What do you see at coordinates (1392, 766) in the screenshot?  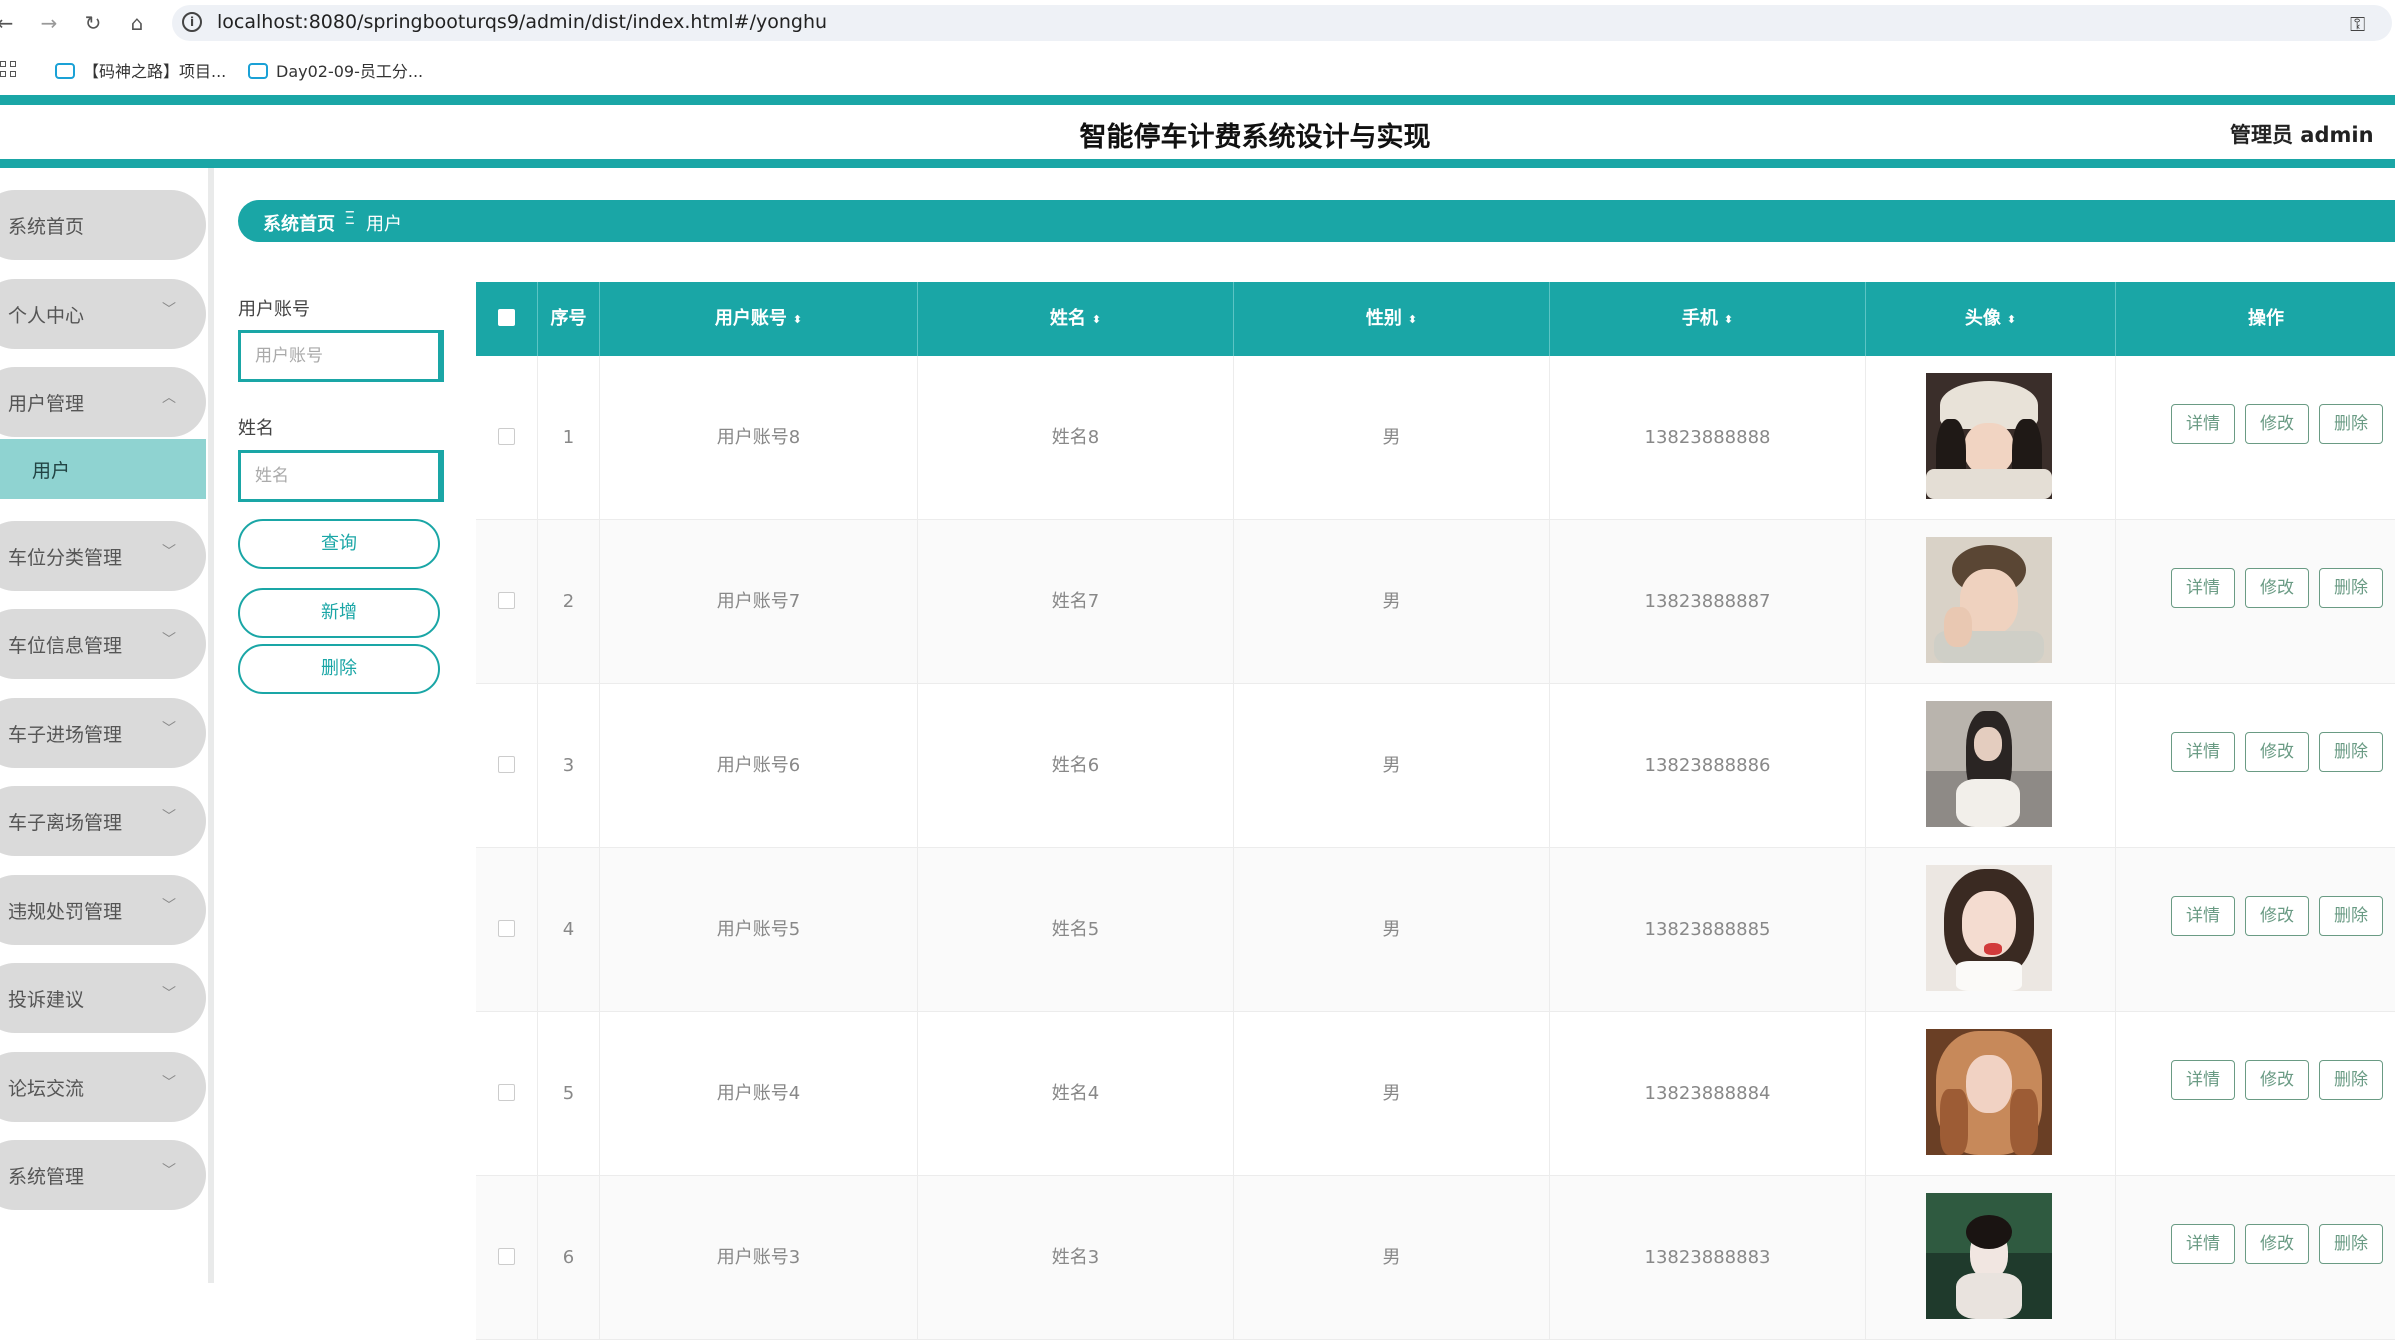 I see `gender-cell: 男` at bounding box center [1392, 766].